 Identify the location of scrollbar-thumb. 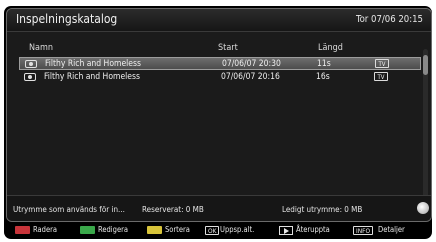
(425, 65).